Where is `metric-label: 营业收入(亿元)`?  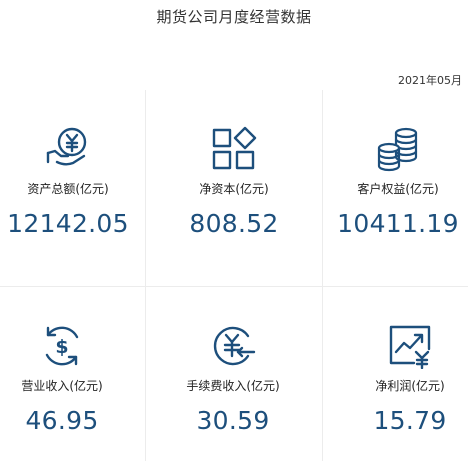 metric-label: 营业收入(亿元) is located at coordinates (62, 386).